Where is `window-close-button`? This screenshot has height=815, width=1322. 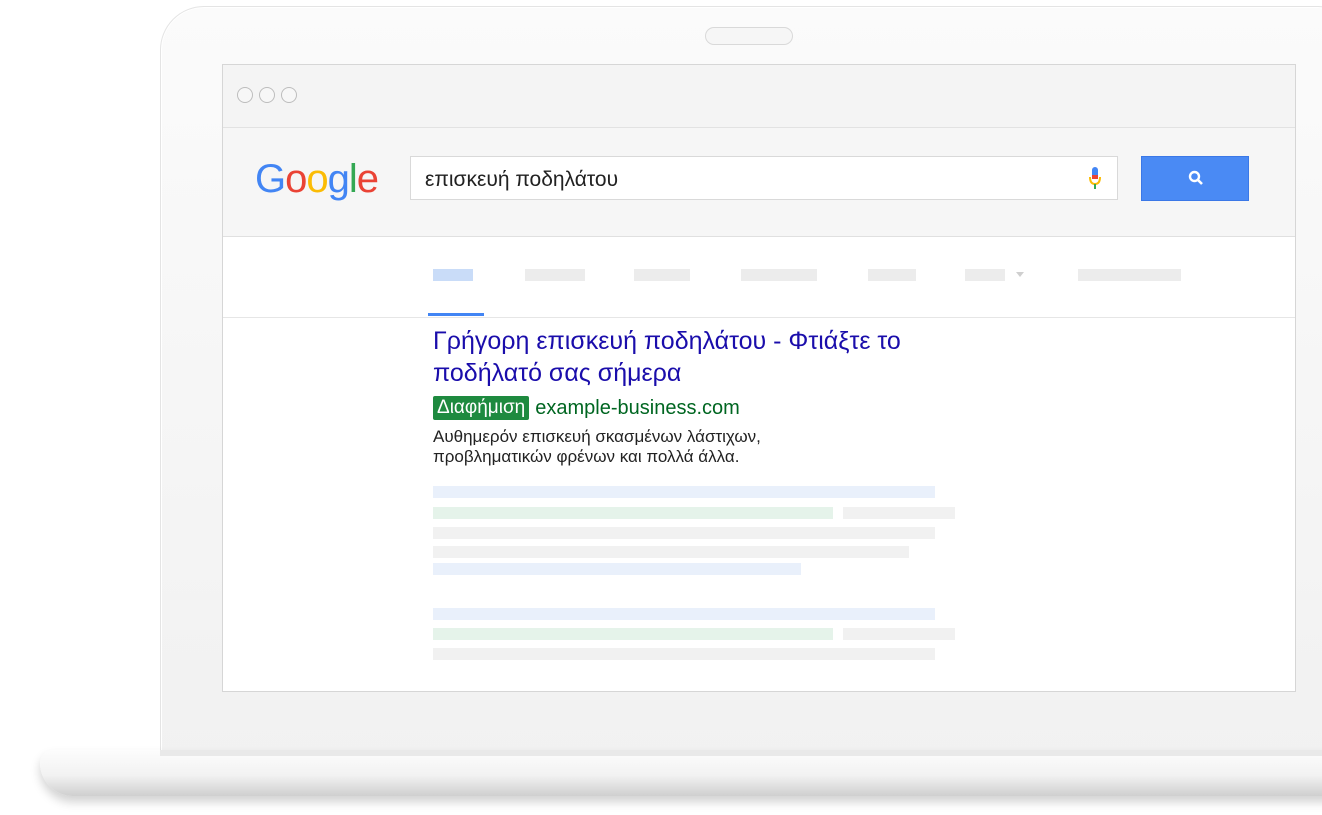 window-close-button is located at coordinates (245, 95).